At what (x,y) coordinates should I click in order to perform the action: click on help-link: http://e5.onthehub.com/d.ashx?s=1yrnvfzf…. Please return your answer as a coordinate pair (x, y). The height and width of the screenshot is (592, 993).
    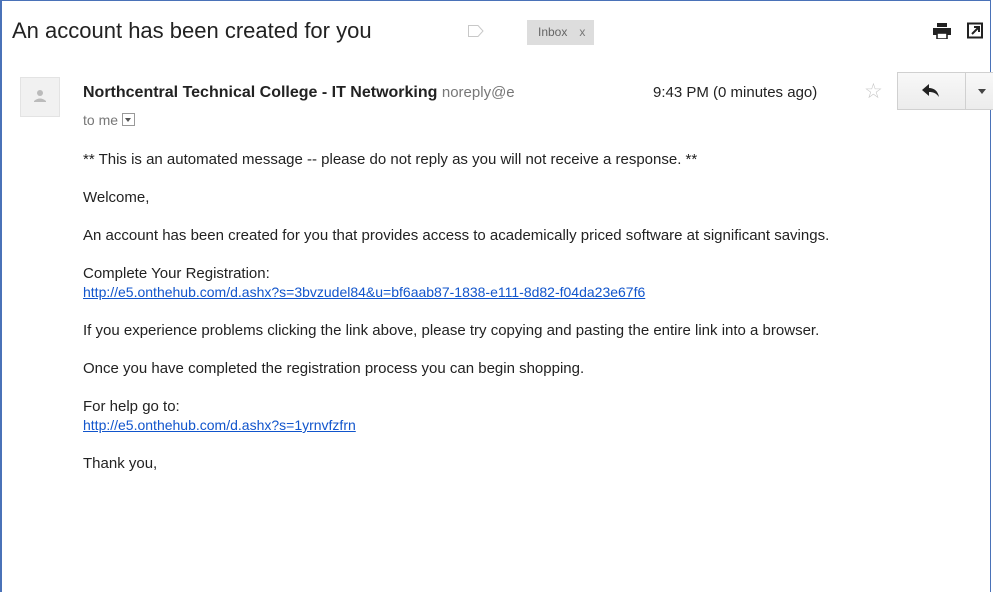
    Looking at the image, I should click on (219, 425).